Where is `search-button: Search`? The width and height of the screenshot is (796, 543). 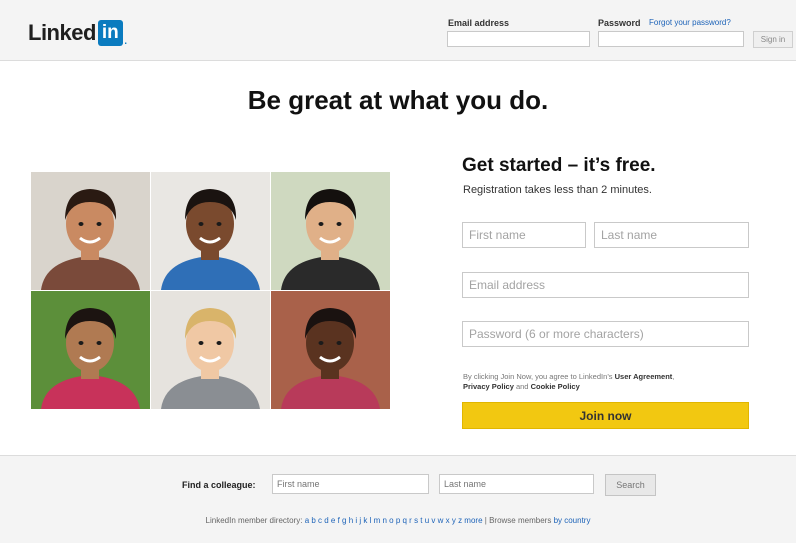 search-button: Search is located at coordinates (630, 485).